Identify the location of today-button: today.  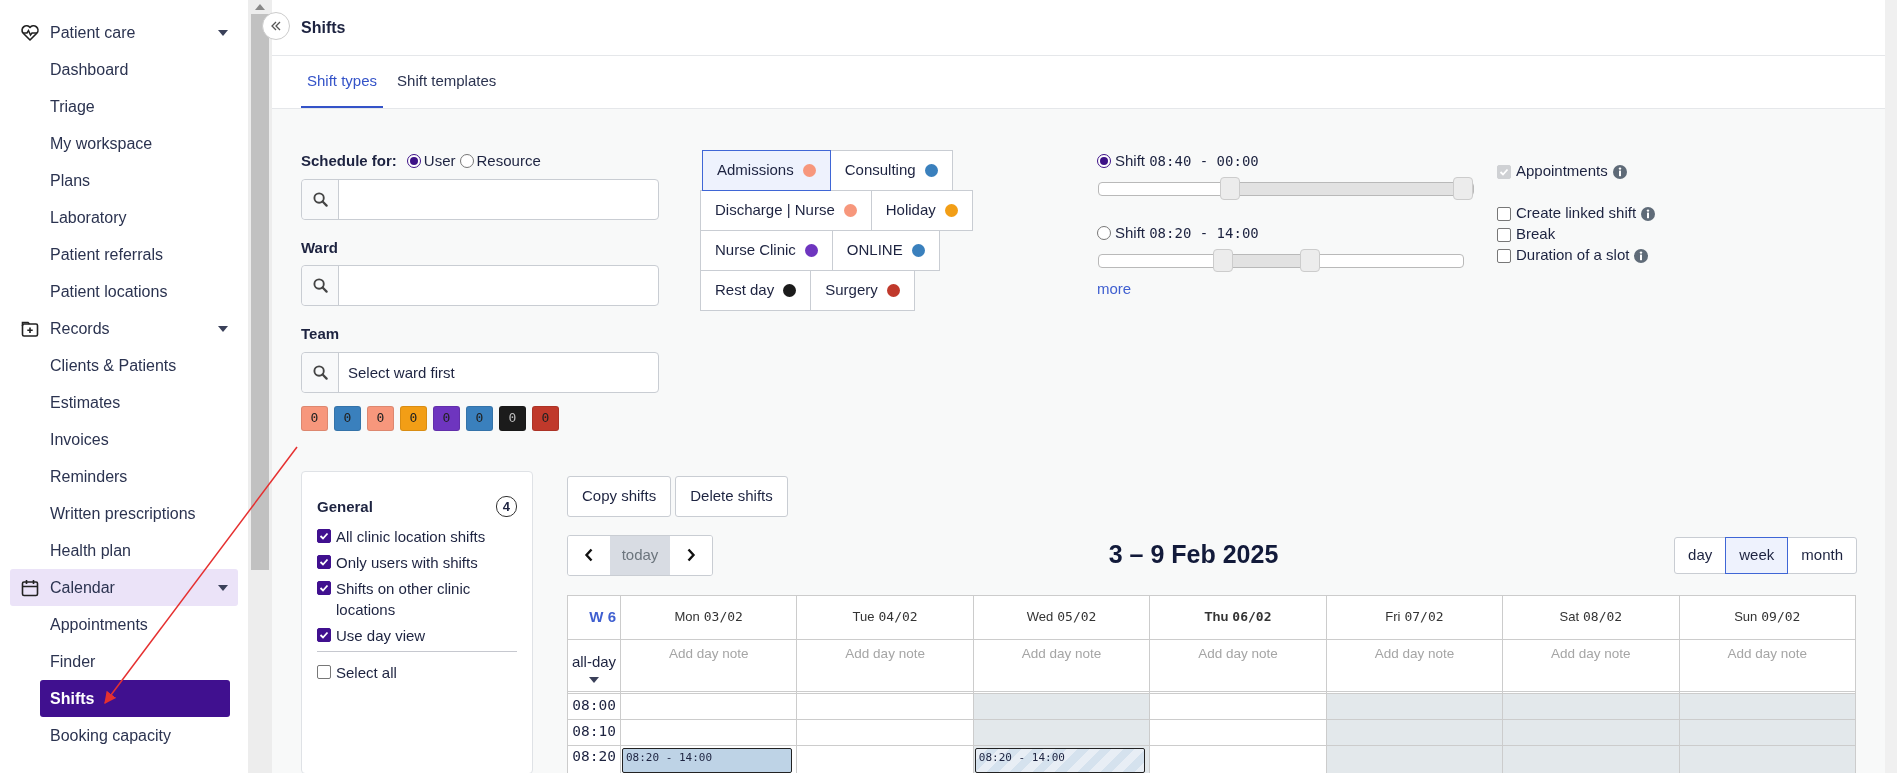
(640, 555).